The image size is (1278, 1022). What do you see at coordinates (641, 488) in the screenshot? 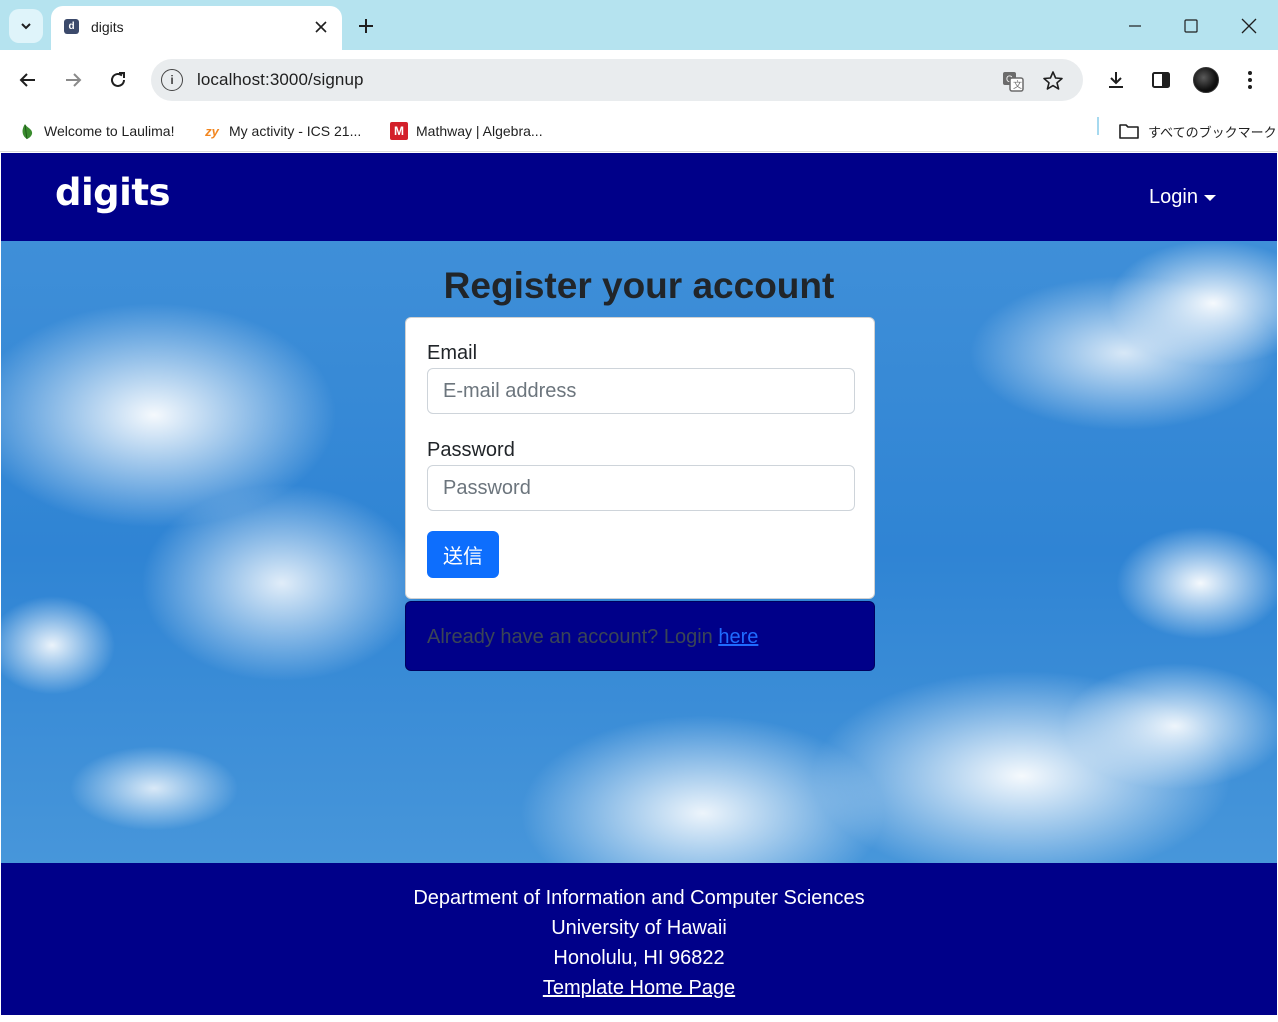
I see `password-field: Password` at bounding box center [641, 488].